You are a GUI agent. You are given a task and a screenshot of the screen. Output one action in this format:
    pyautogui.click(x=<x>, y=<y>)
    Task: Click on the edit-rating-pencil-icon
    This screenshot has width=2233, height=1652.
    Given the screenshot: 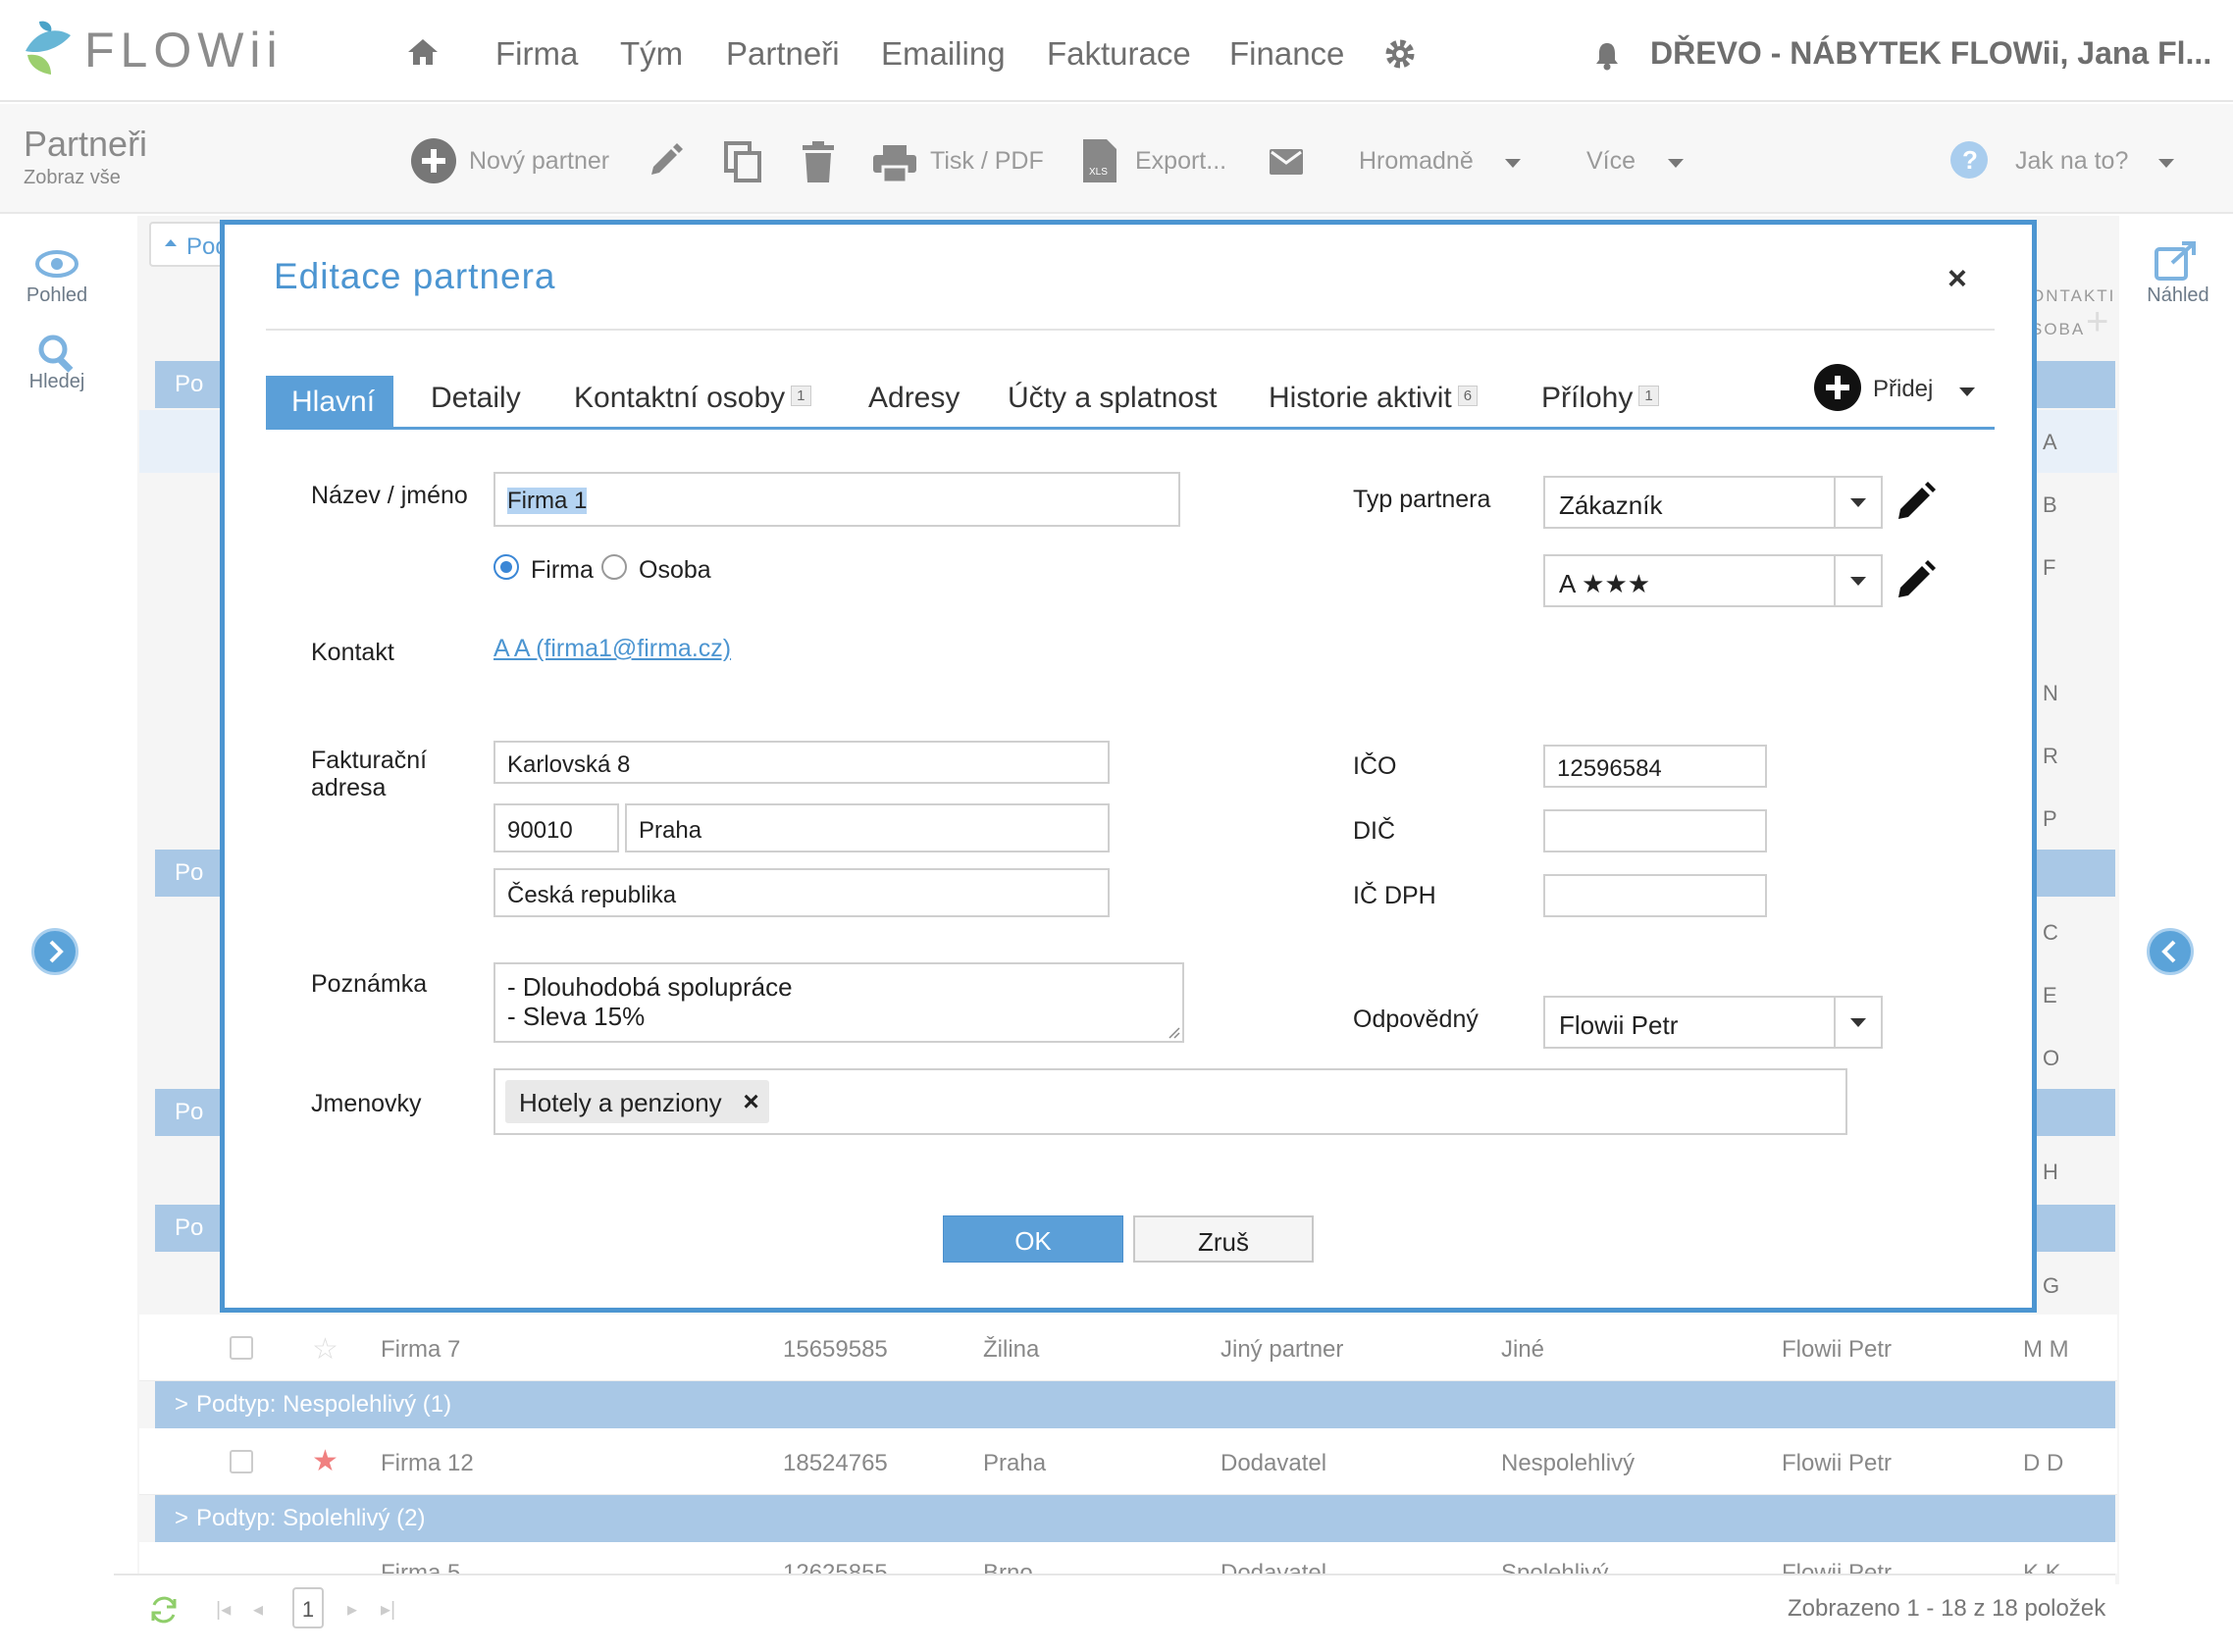 What is the action you would take?
    pyautogui.click(x=1916, y=579)
    